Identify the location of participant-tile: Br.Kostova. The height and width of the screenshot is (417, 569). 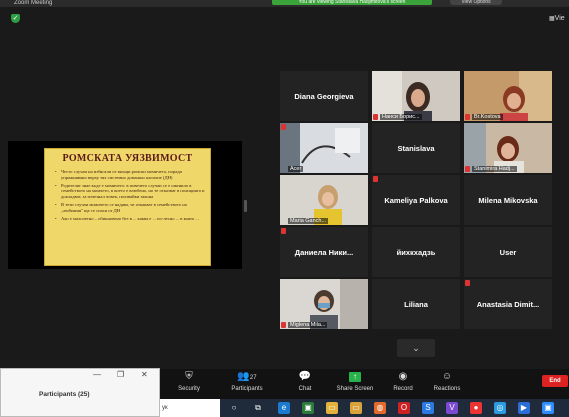
(508, 96).